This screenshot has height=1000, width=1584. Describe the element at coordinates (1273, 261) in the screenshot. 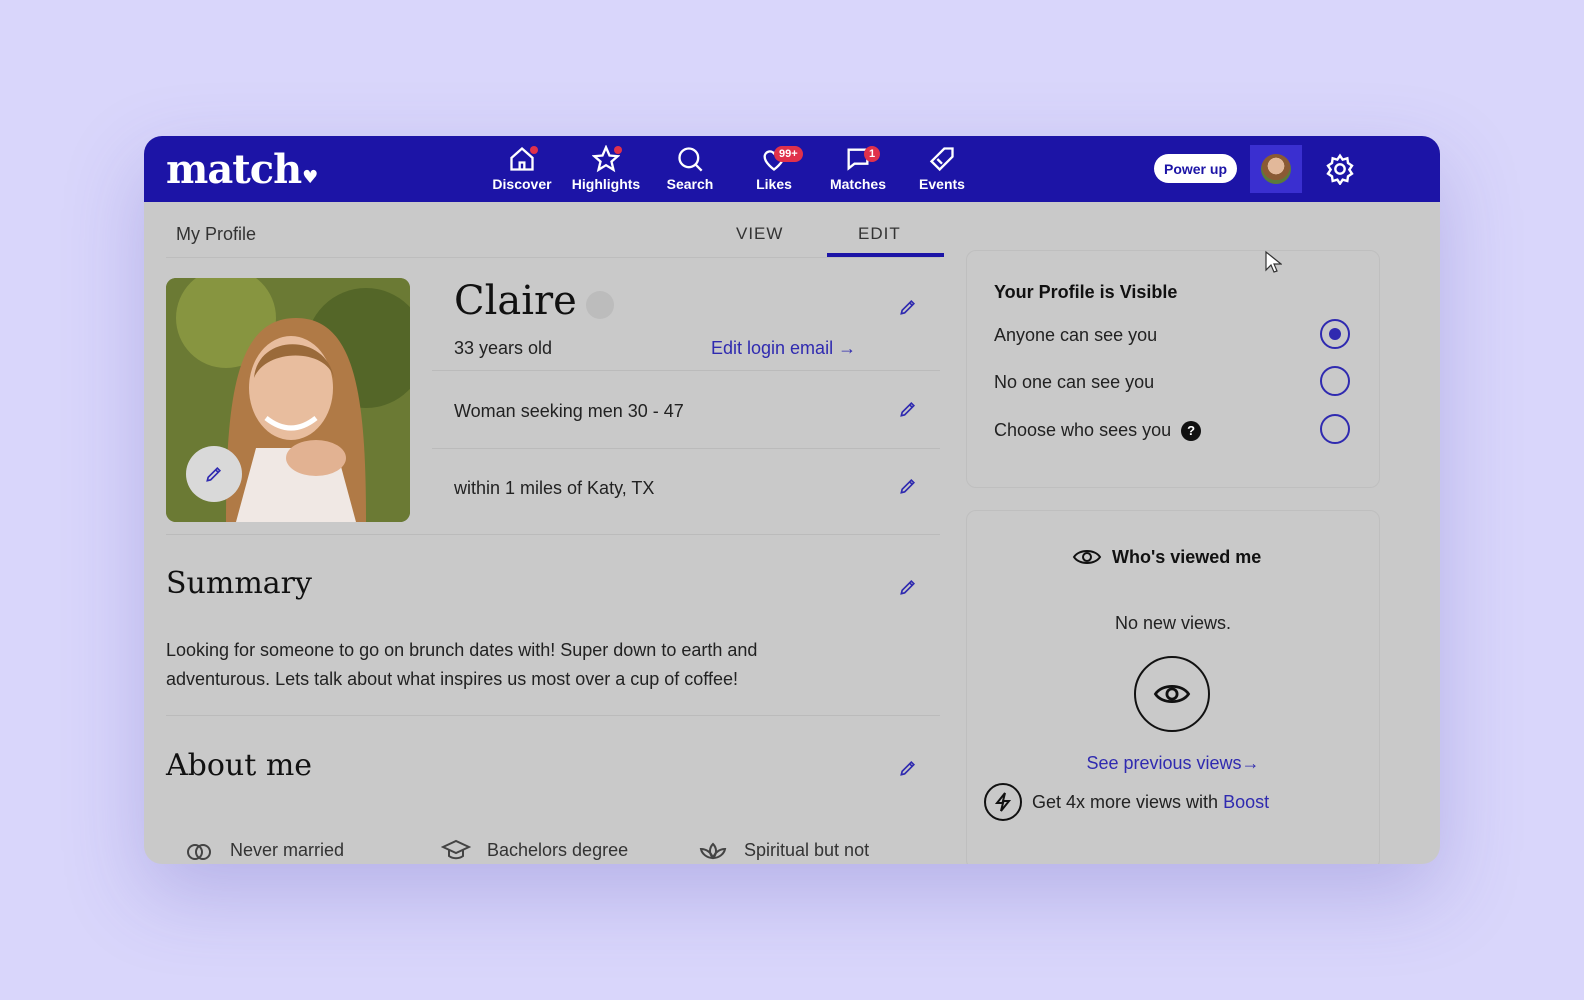

I see `mouse-cursor-icon` at that location.